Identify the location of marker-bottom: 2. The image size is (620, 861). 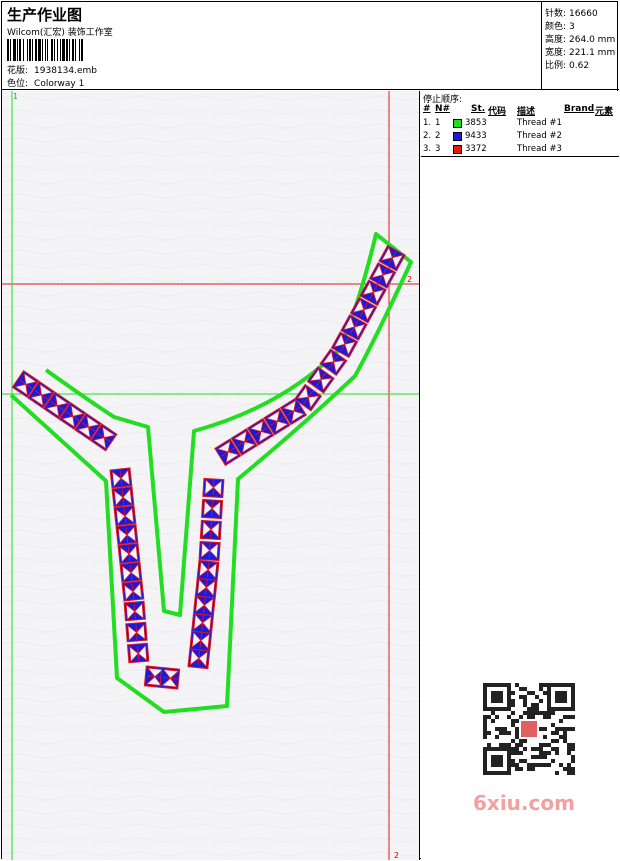
(396, 855).